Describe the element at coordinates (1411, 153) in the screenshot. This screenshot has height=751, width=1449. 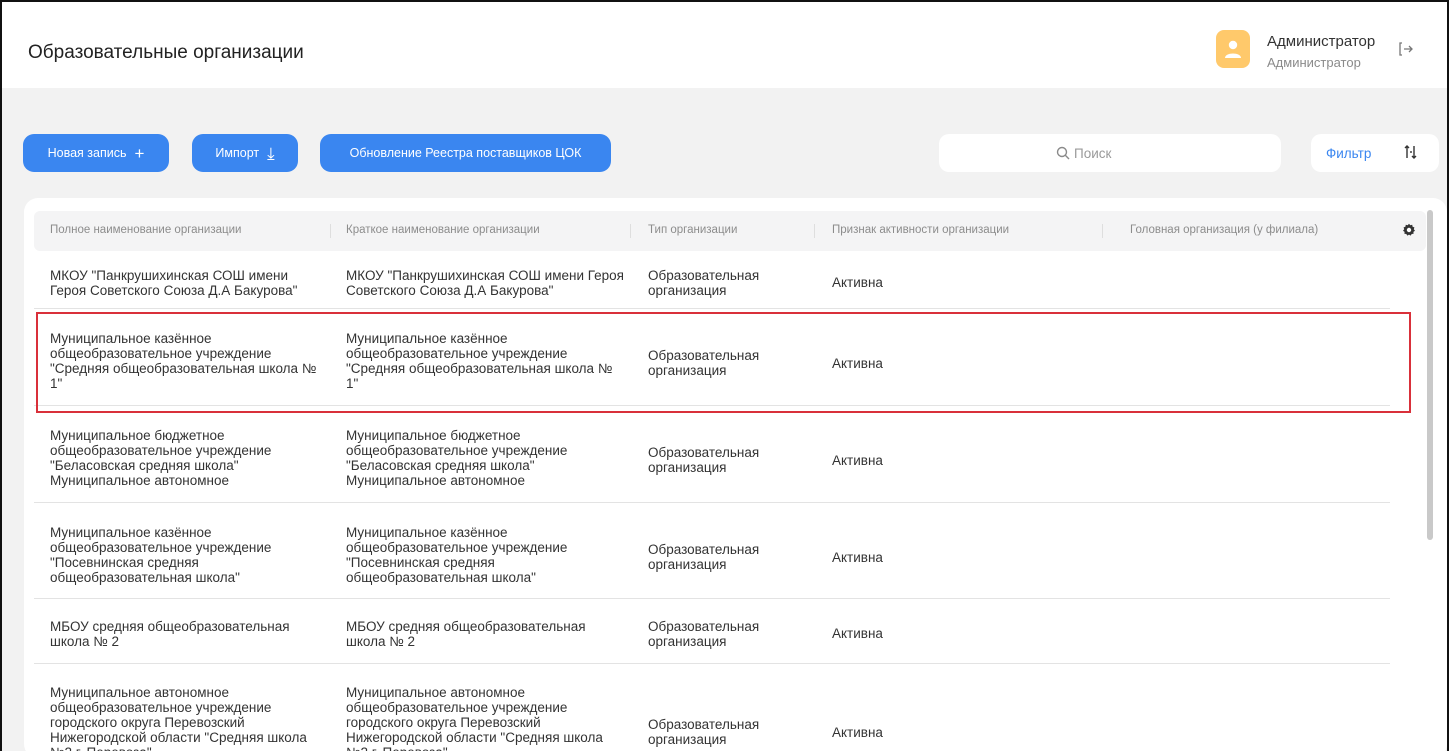
I see `sort-filter-icon` at that location.